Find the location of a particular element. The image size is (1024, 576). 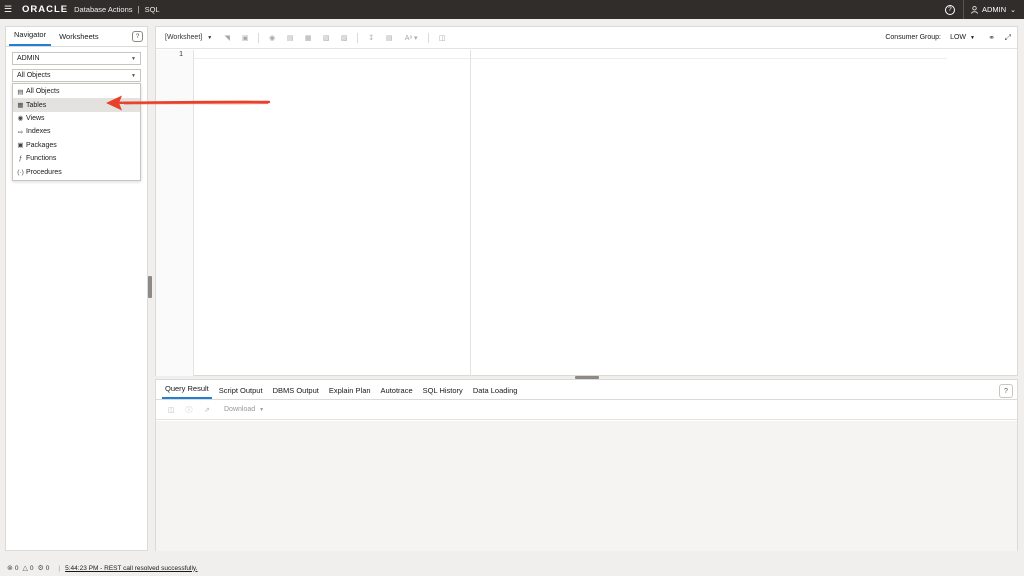

tasks-count: 0 is located at coordinates (47, 568).